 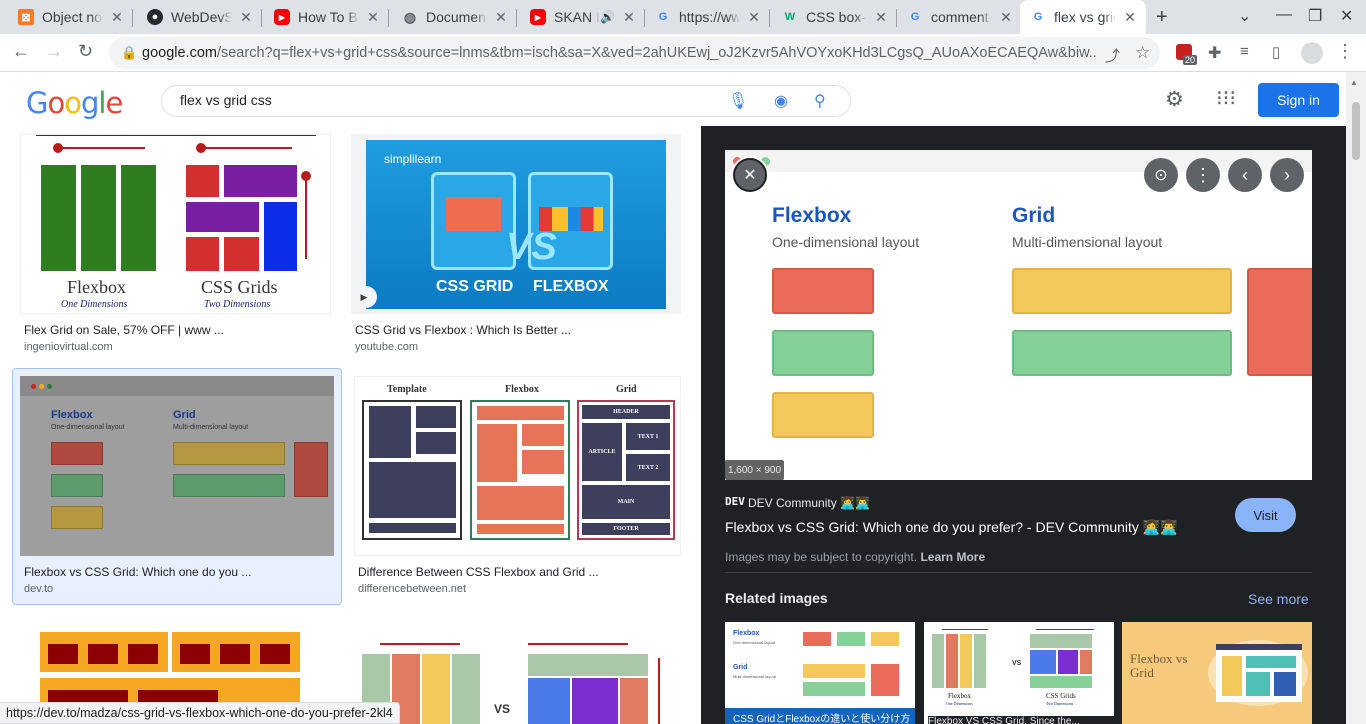 What do you see at coordinates (1265, 515) in the screenshot?
I see `visit-button: Visit` at bounding box center [1265, 515].